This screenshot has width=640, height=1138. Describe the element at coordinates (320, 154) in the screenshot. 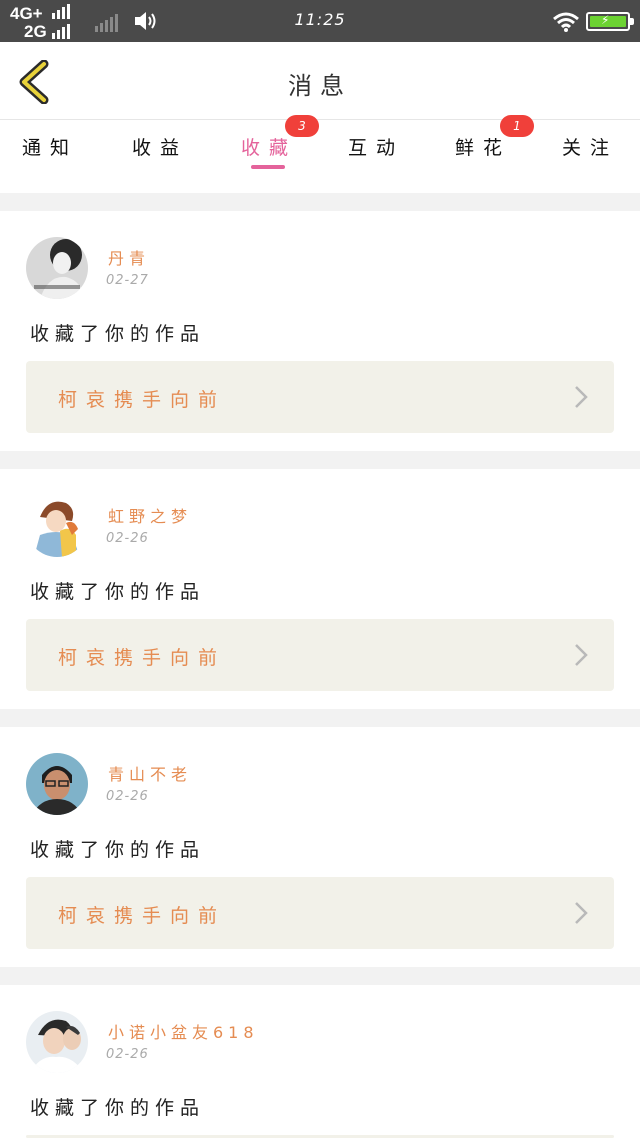

I see `tab-bar: 通知 收益 收藏 3 互动 鲜花 1 关注` at that location.